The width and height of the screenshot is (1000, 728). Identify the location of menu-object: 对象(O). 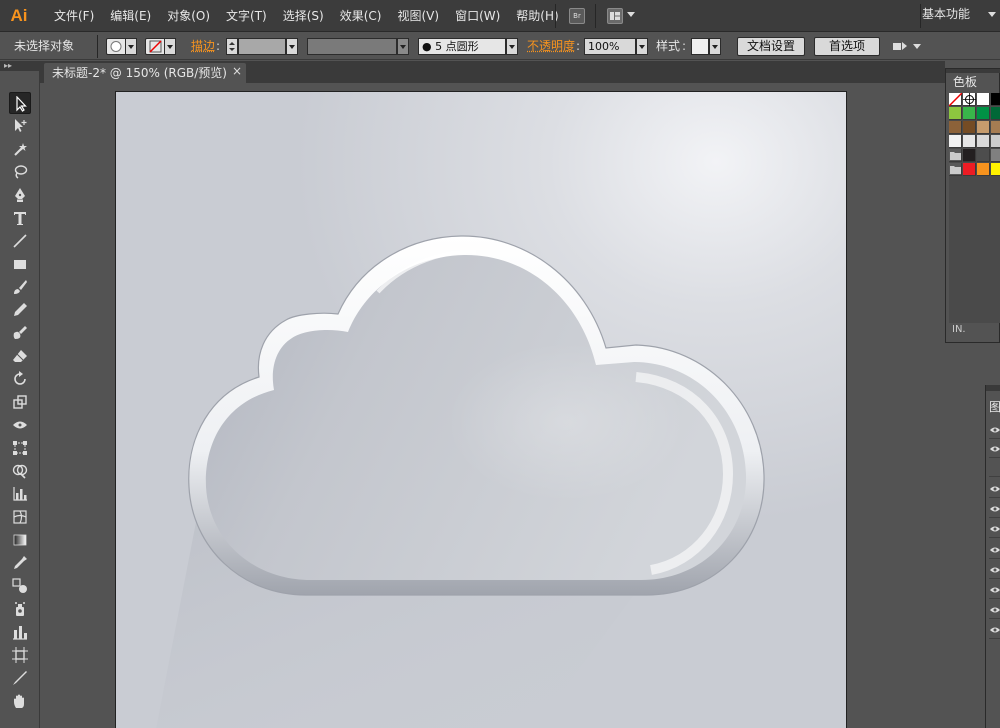
(188, 16).